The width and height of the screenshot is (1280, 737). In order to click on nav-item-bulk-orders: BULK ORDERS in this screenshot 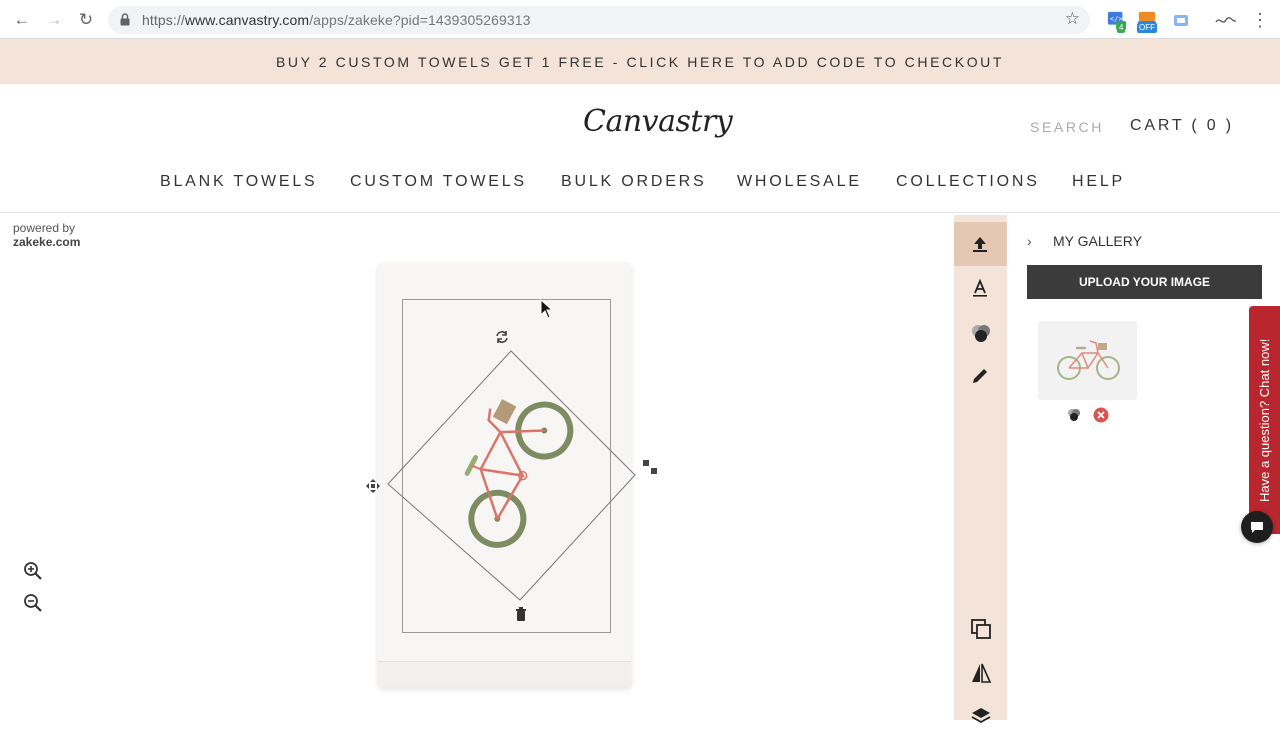, I will do `click(634, 182)`.